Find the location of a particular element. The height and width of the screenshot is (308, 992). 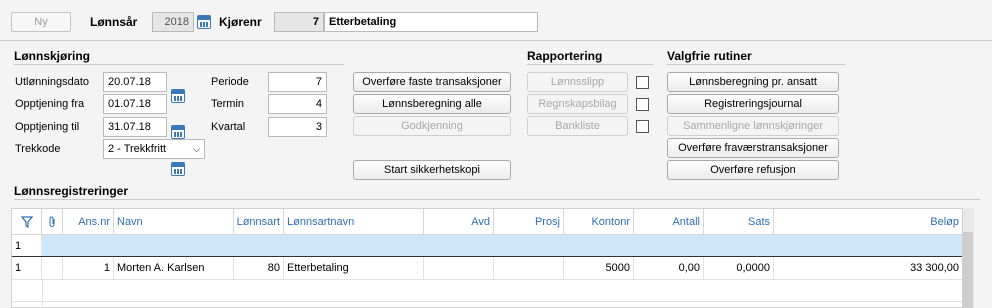

header-divider is located at coordinates (496, 40).